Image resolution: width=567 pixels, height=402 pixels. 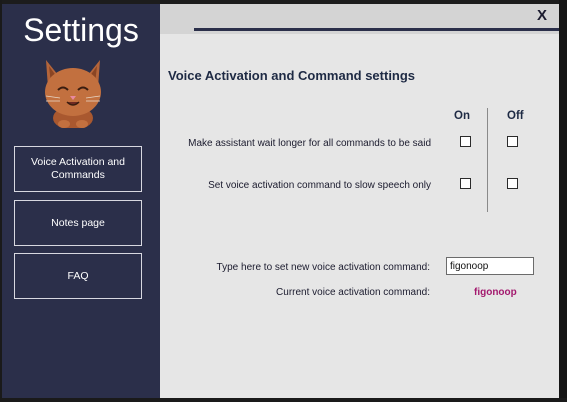 What do you see at coordinates (283, 400) in the screenshot?
I see `window-frame-bottom` at bounding box center [283, 400].